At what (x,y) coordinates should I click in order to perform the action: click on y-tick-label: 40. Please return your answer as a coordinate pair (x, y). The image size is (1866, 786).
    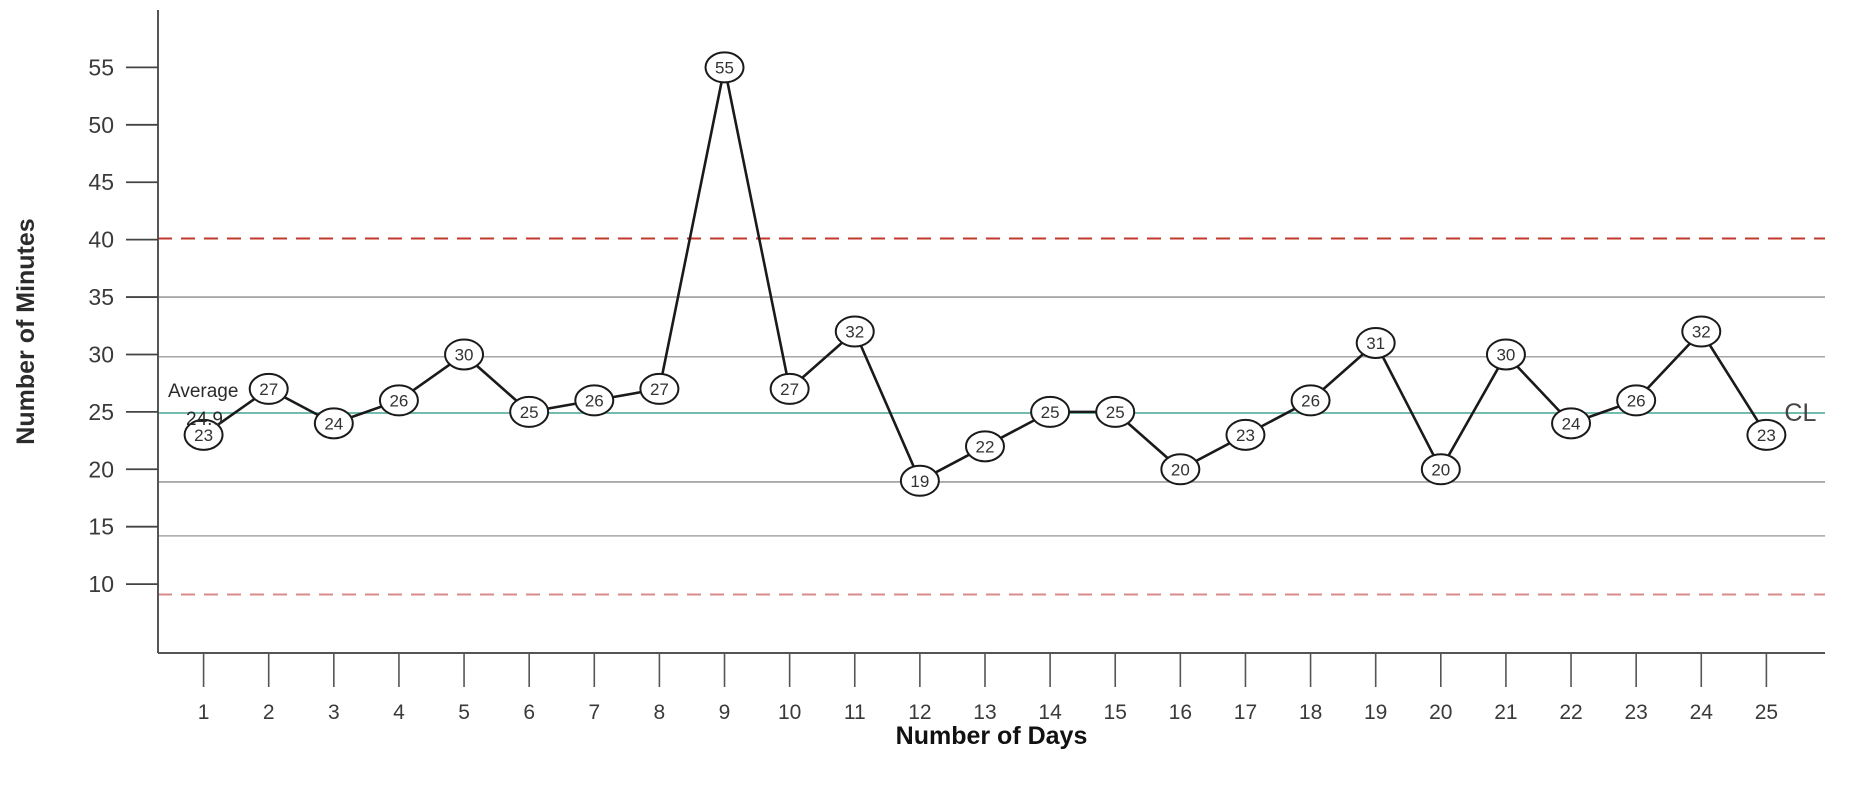
    Looking at the image, I should click on (101, 240).